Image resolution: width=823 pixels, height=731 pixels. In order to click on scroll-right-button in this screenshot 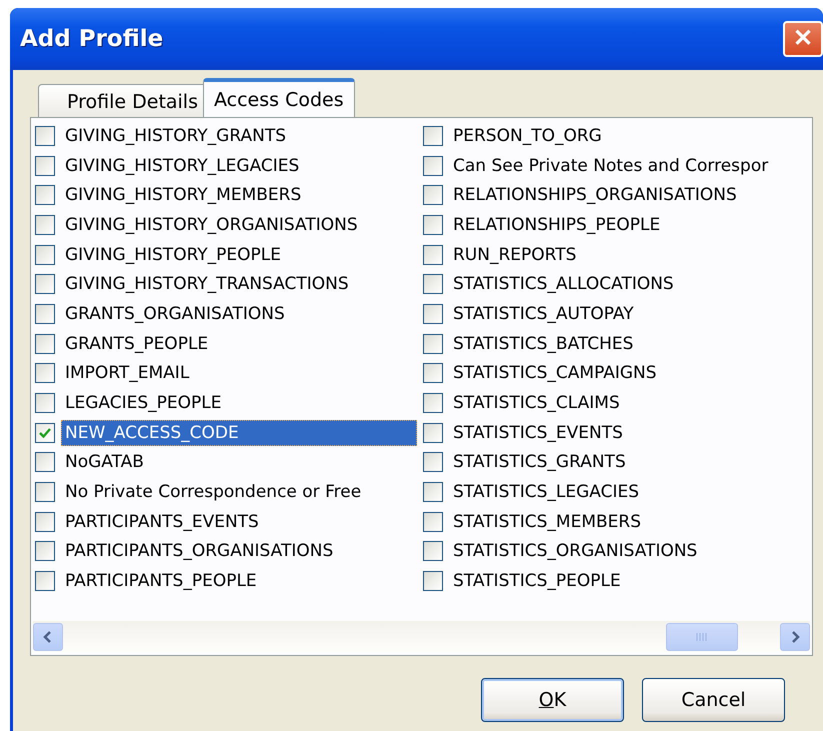, I will do `click(795, 637)`.